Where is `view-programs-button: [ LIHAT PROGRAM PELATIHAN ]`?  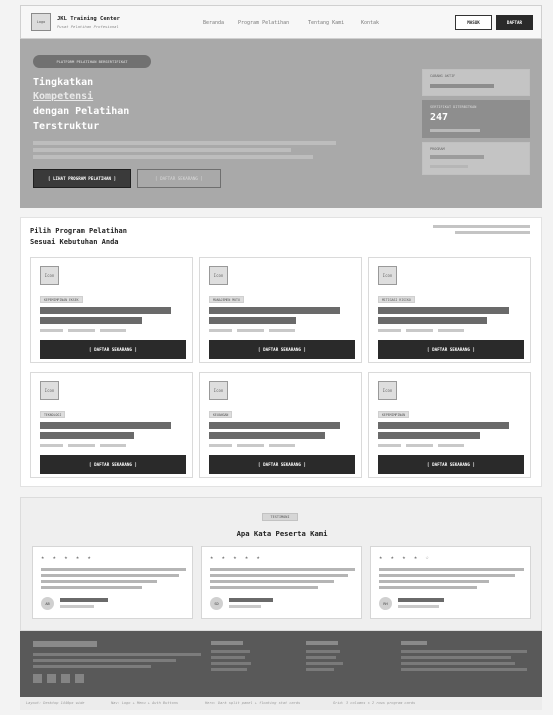 view-programs-button: [ LIHAT PROGRAM PELATIHAN ] is located at coordinates (82, 178).